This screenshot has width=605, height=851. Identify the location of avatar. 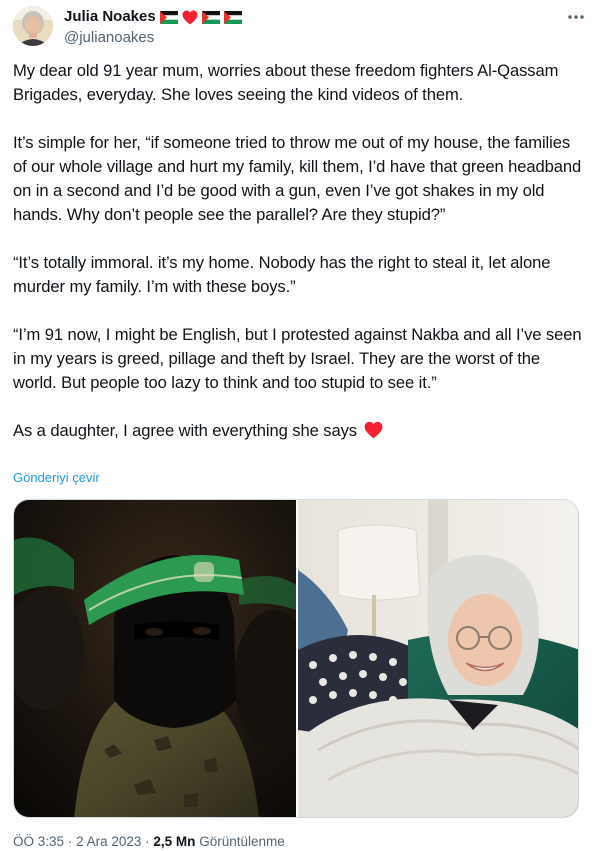
(33, 26).